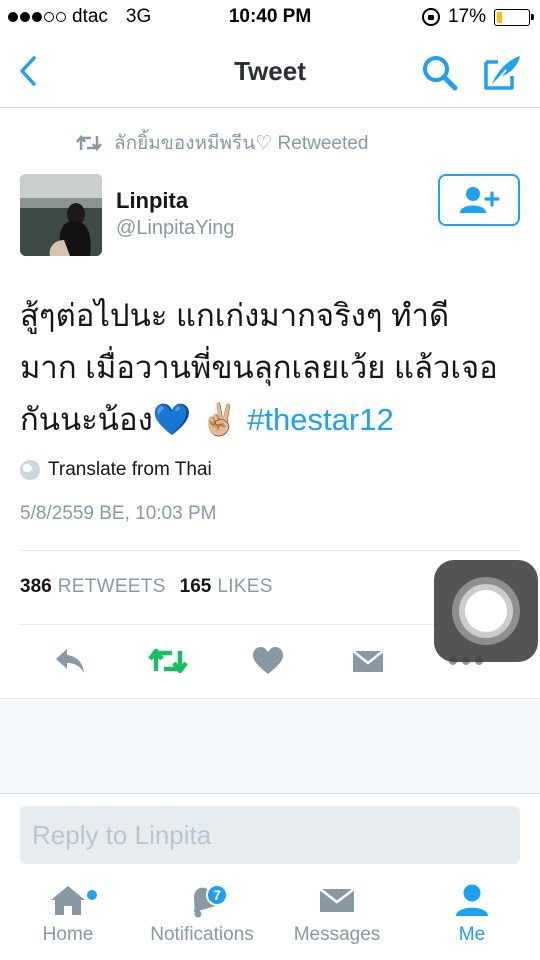  I want to click on translate-link: Translate from Thai, so click(116, 470).